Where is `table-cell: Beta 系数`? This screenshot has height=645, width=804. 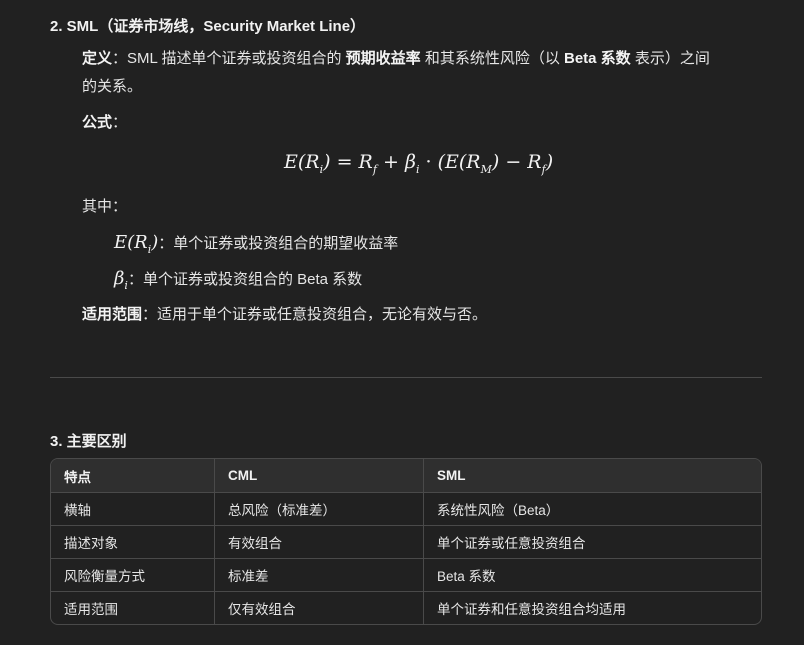 table-cell: Beta 系数 is located at coordinates (592, 575).